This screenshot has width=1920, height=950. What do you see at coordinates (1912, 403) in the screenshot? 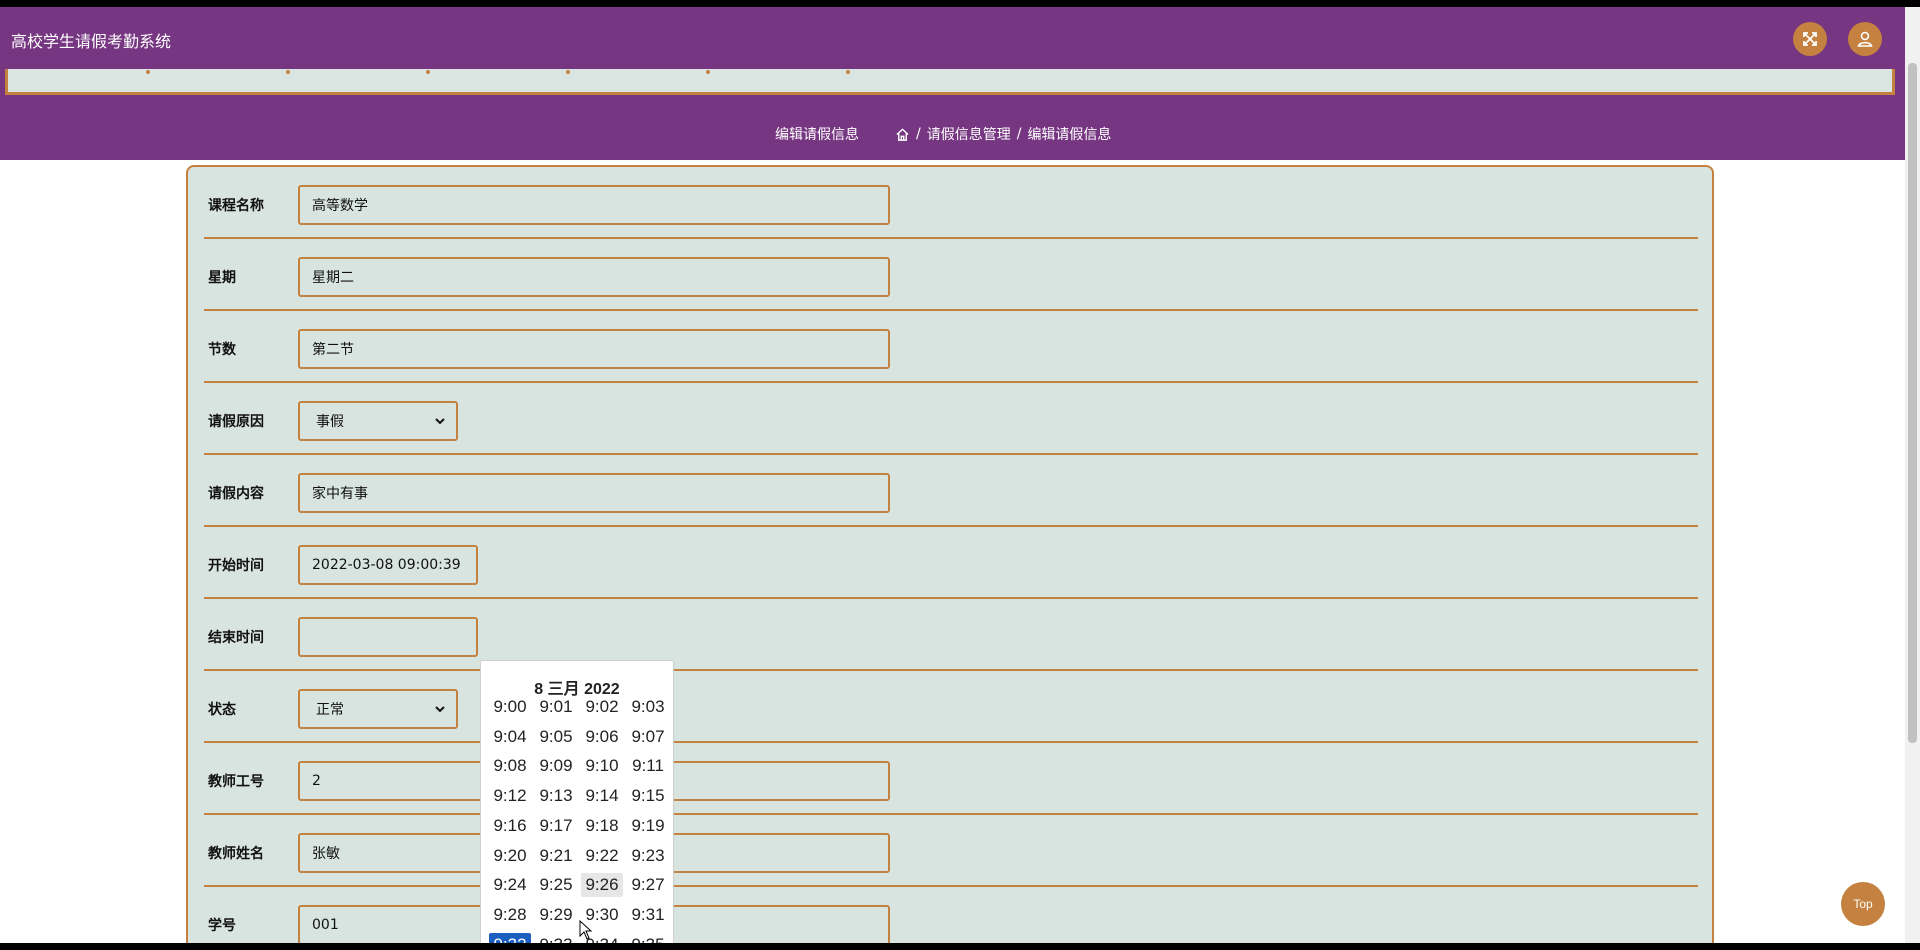
I see `scrollbar-thumb` at bounding box center [1912, 403].